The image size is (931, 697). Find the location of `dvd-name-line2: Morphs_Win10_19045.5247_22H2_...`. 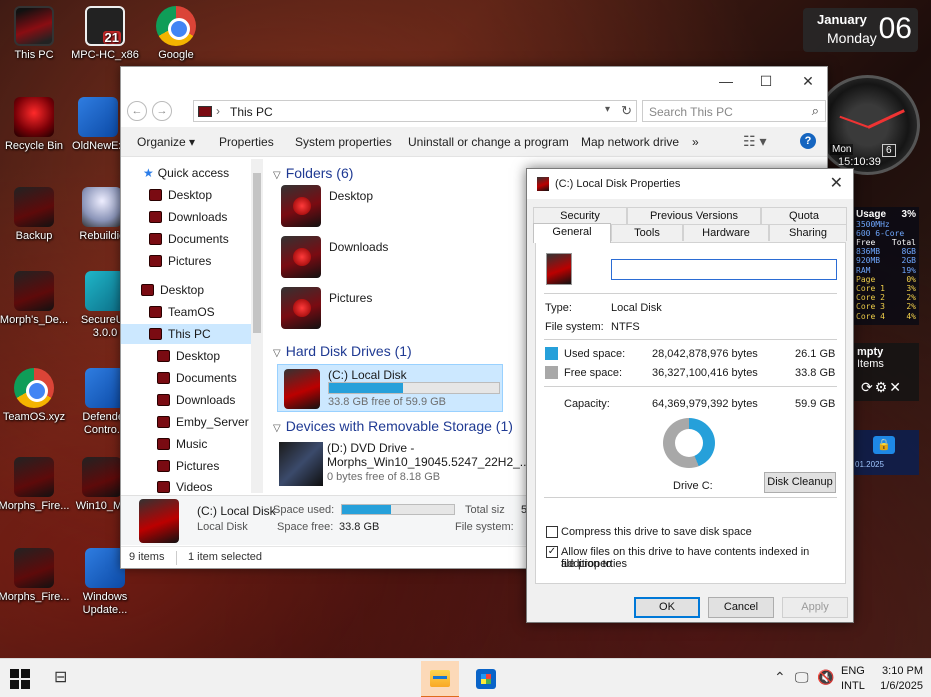

dvd-name-line2: Morphs_Win10_19045.5247_22H2_... is located at coordinates (428, 462).